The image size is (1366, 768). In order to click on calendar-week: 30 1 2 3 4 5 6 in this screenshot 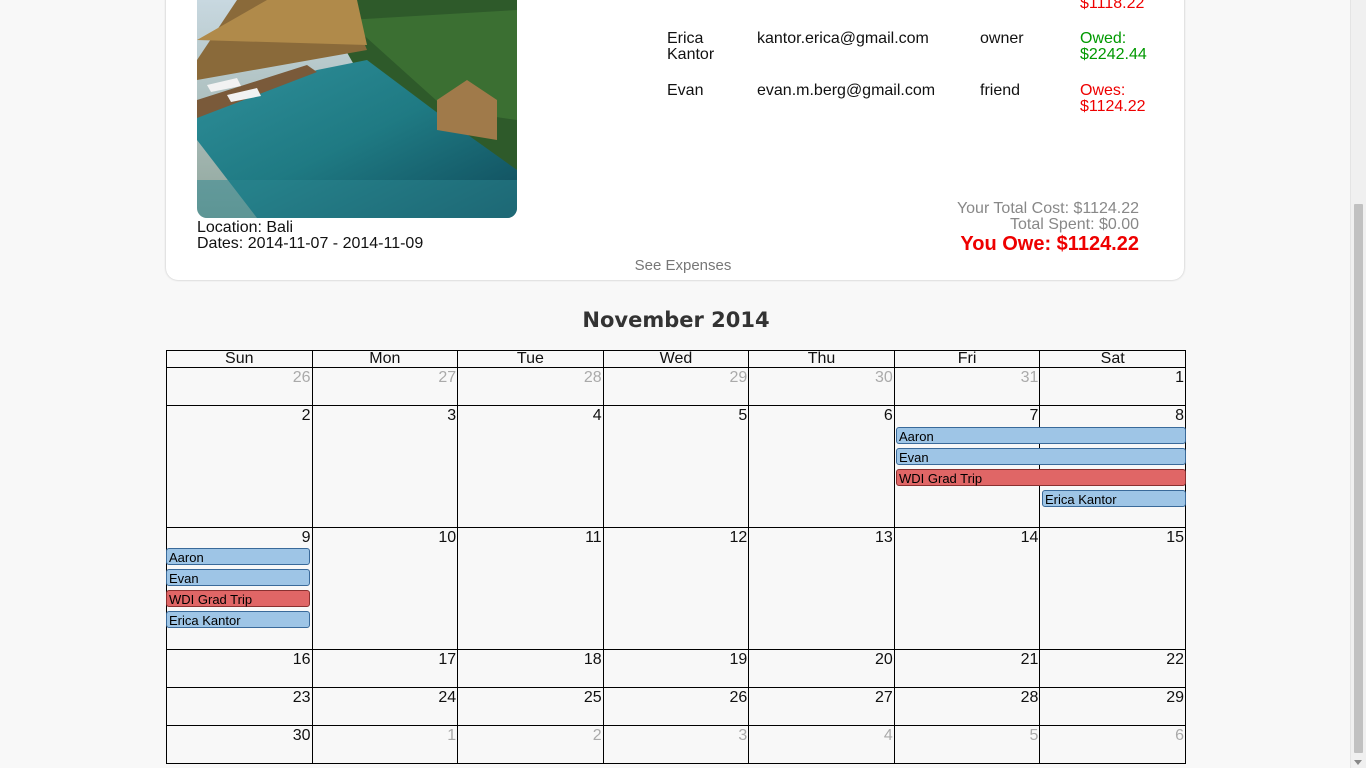, I will do `click(676, 744)`.